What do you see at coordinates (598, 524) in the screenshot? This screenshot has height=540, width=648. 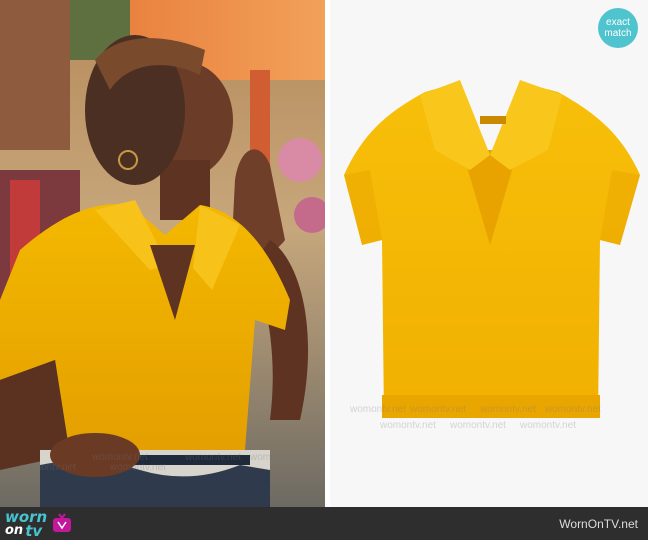 I see `site-name: WornOnTV.net` at bounding box center [598, 524].